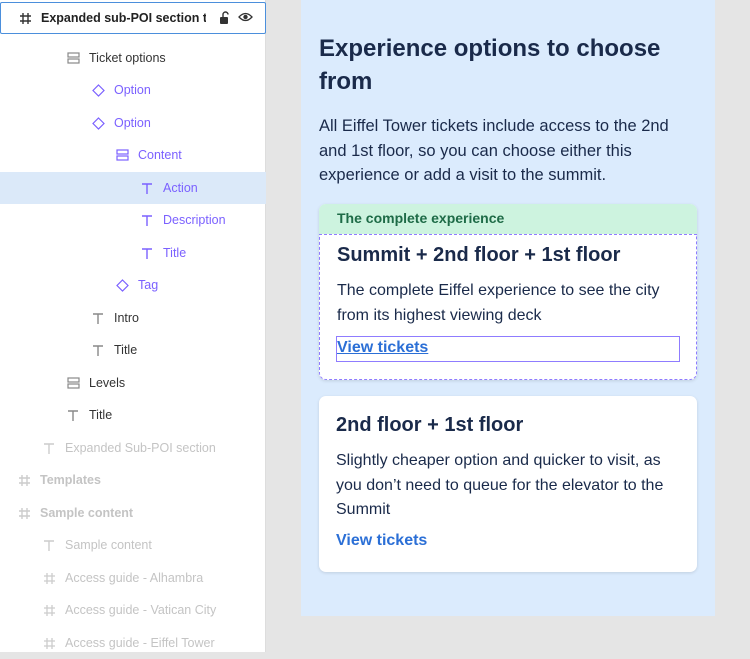 The width and height of the screenshot is (750, 659). I want to click on experience-tag: The complete experience, so click(508, 219).